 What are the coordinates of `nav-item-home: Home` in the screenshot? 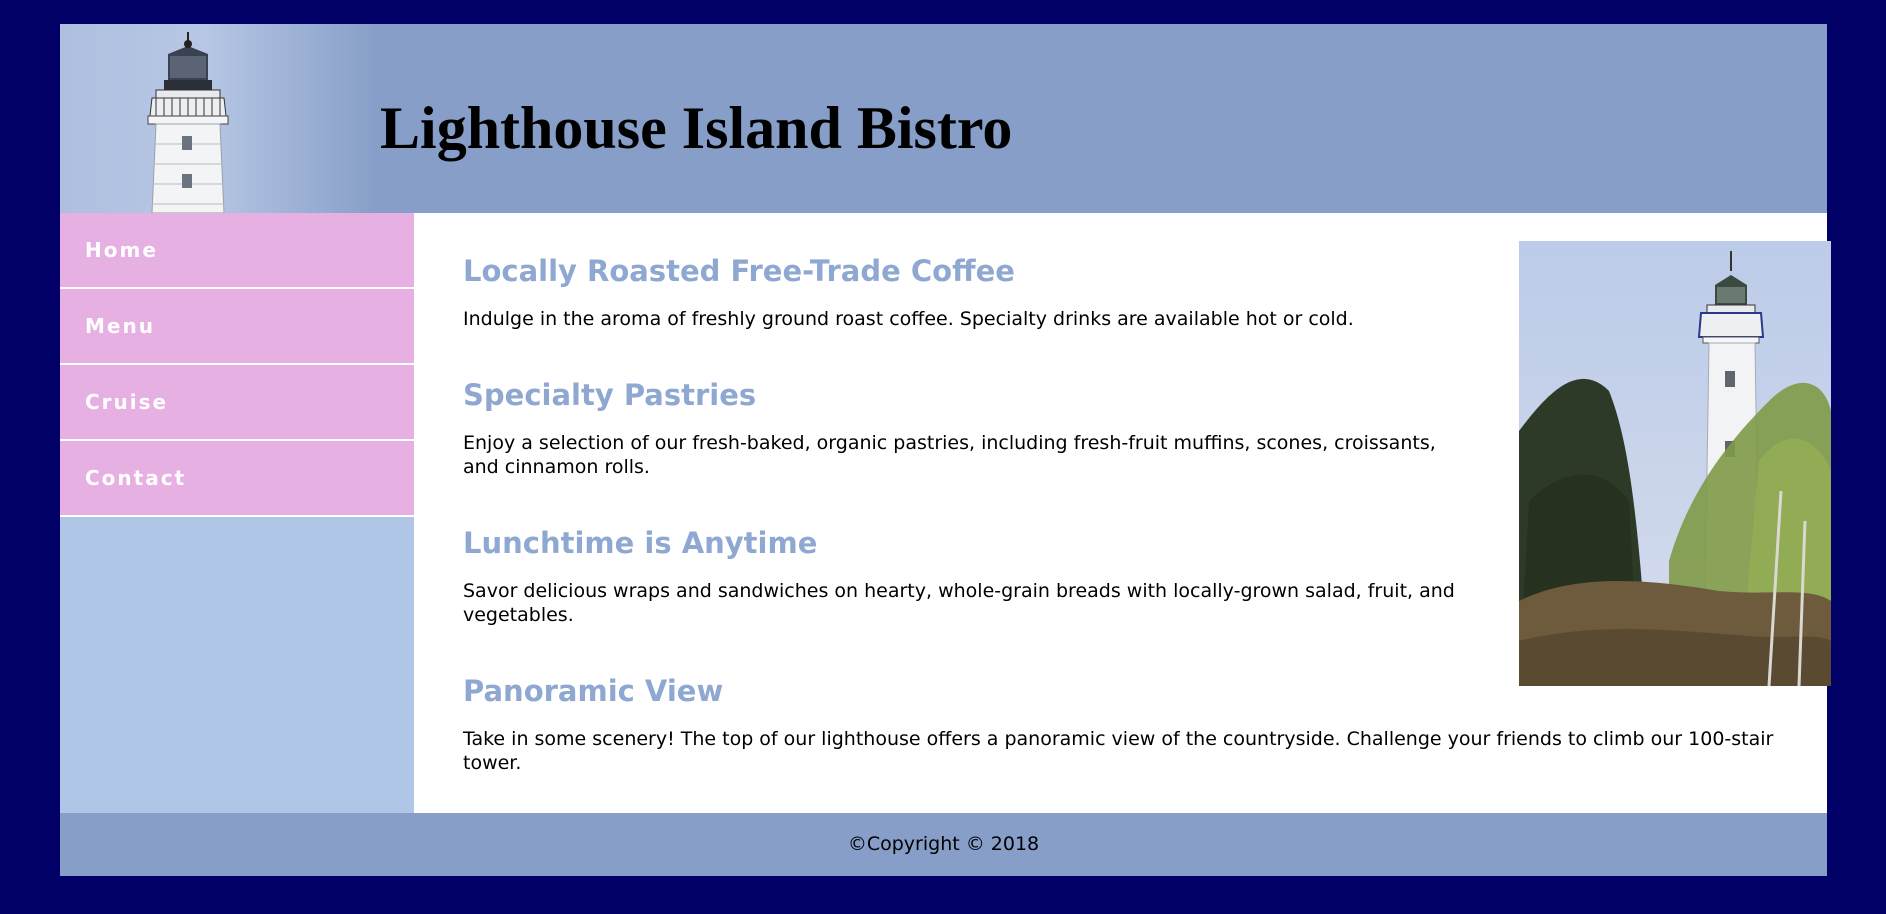 It's located at (237, 251).